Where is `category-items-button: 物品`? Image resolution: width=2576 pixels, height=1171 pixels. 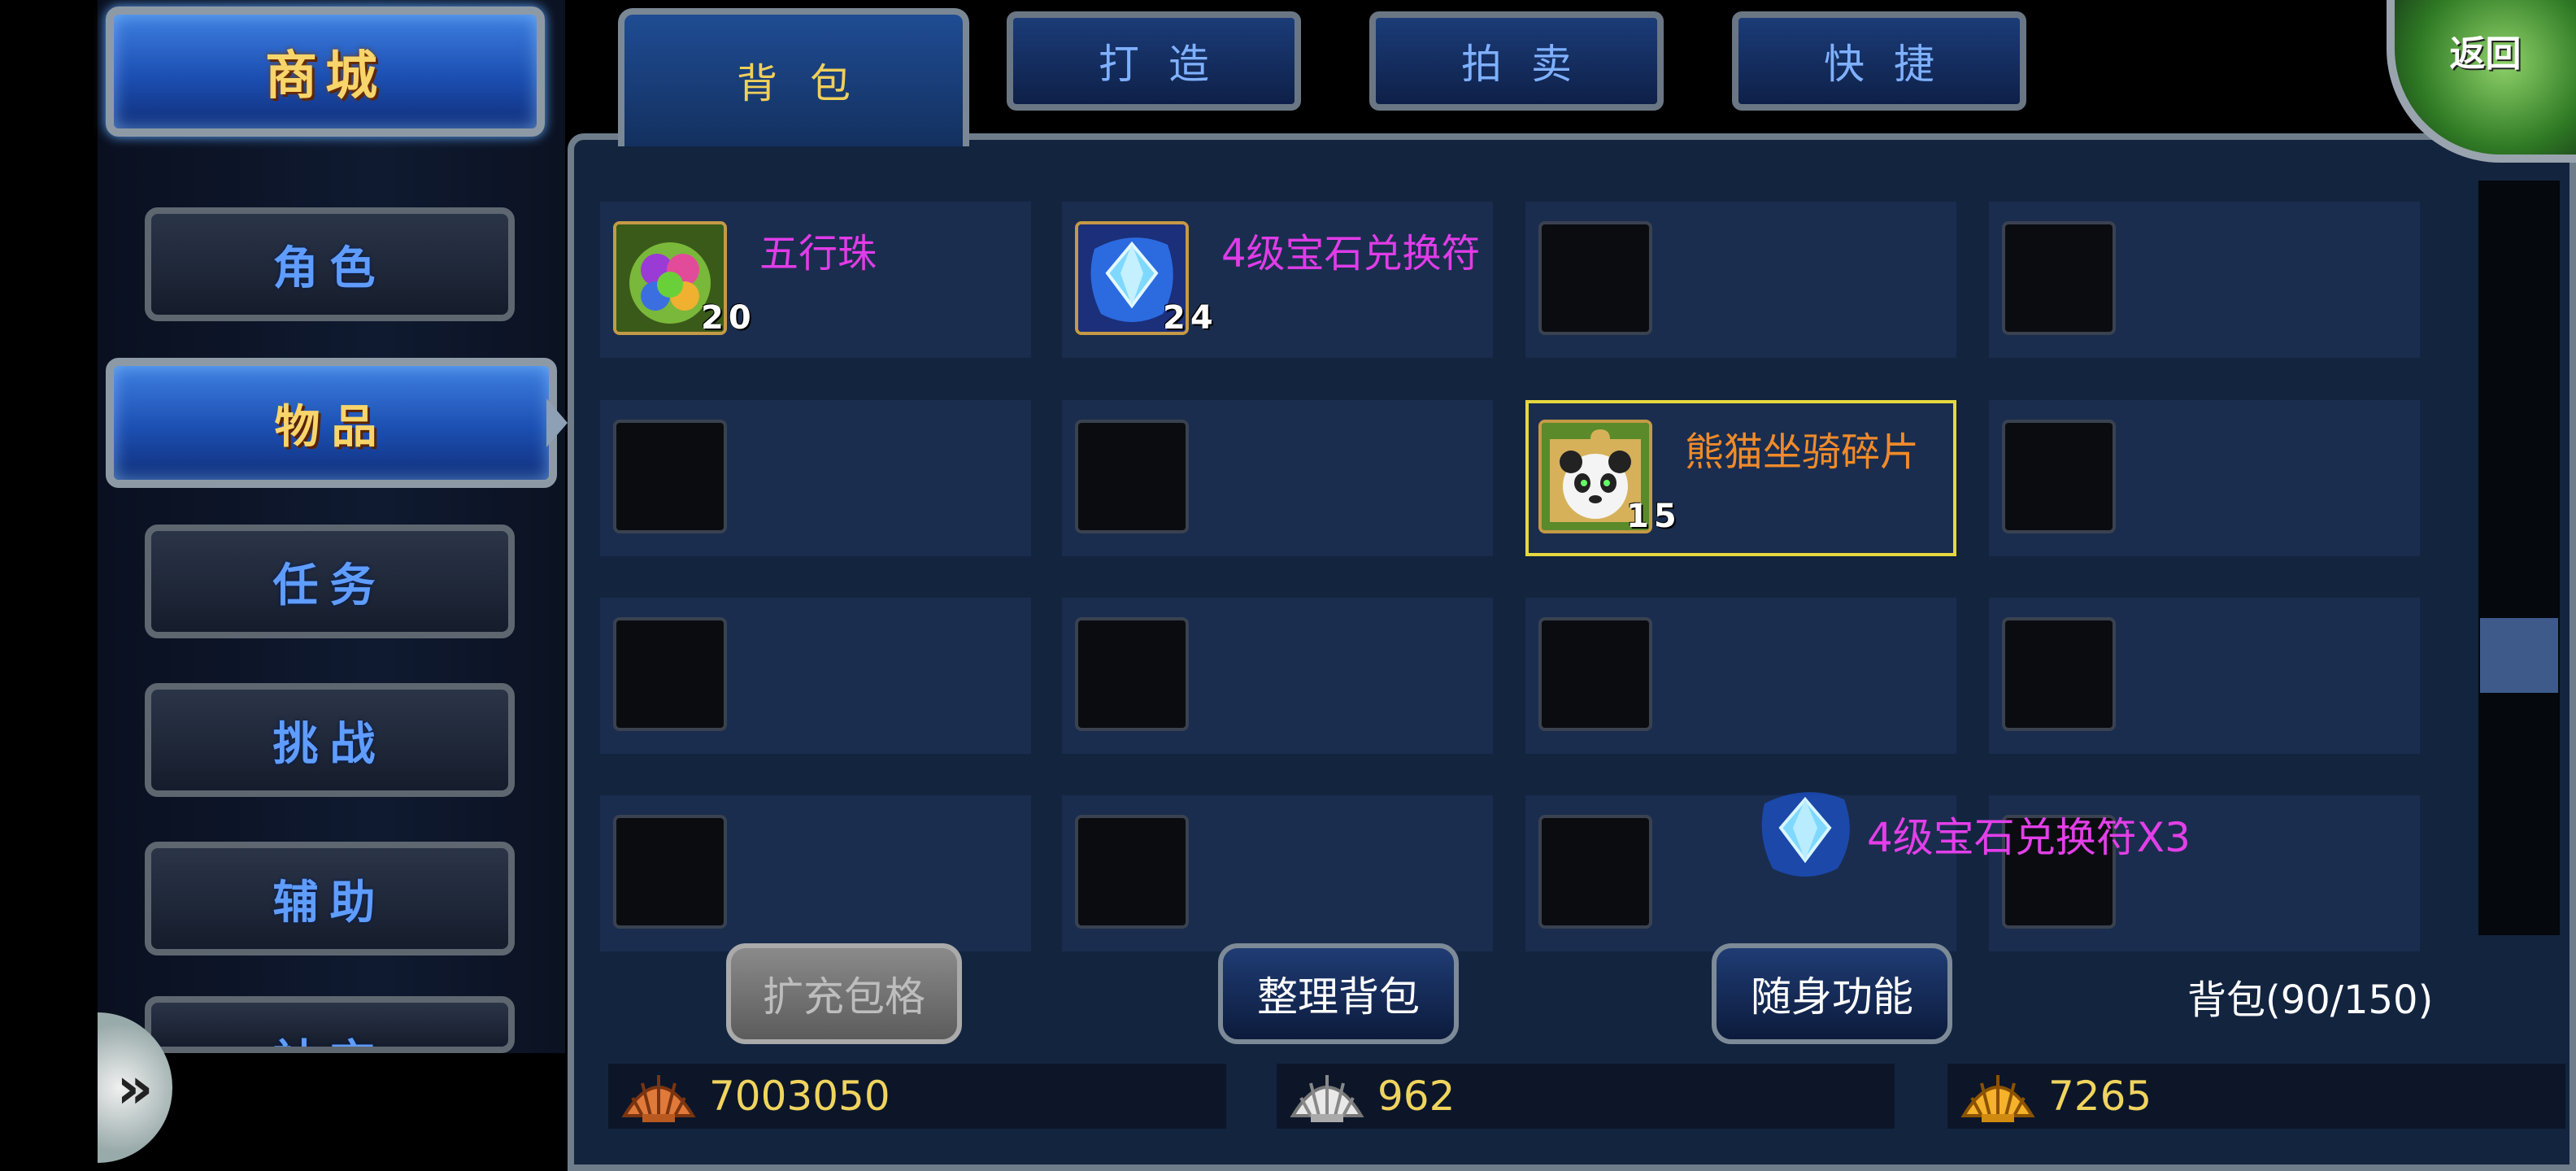 category-items-button: 物品 is located at coordinates (332, 423).